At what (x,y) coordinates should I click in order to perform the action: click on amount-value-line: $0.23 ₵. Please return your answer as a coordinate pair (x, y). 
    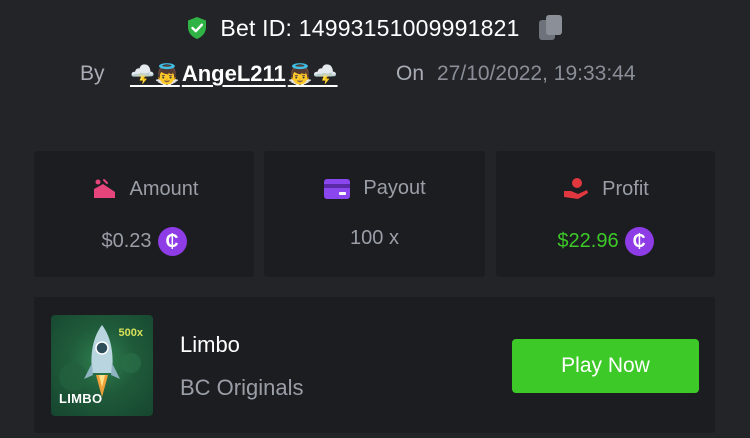
    Looking at the image, I should click on (144, 241).